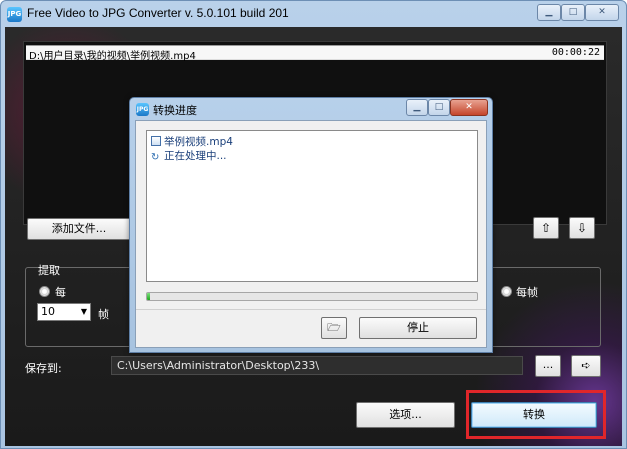 This screenshot has width=627, height=449. What do you see at coordinates (469, 107) in the screenshot?
I see `dialog-close-button: ✕` at bounding box center [469, 107].